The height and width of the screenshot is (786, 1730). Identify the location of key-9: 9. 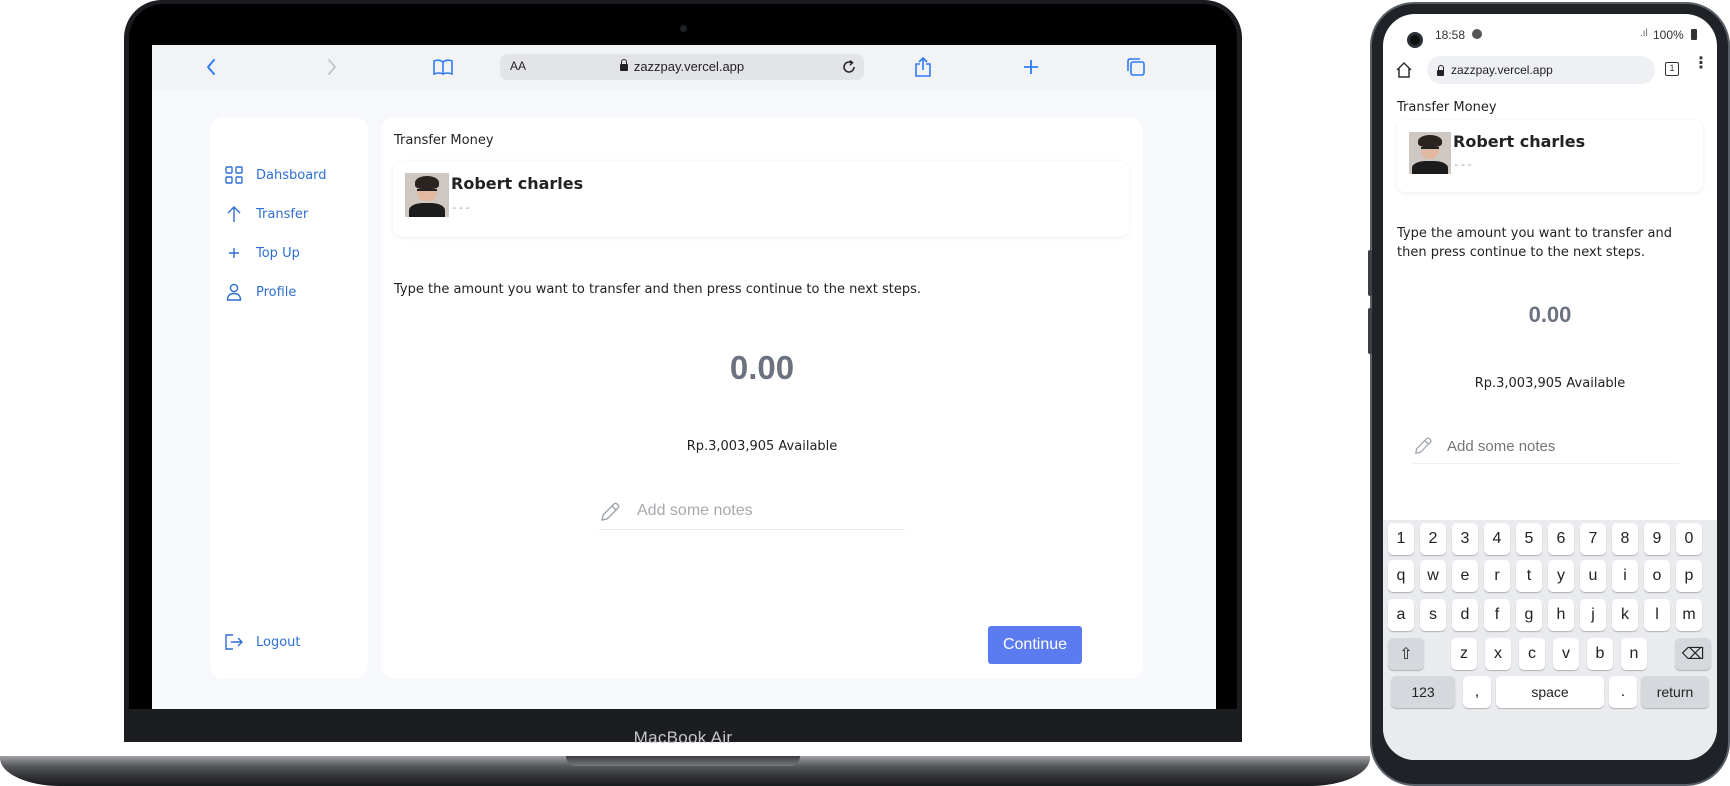
(1657, 539).